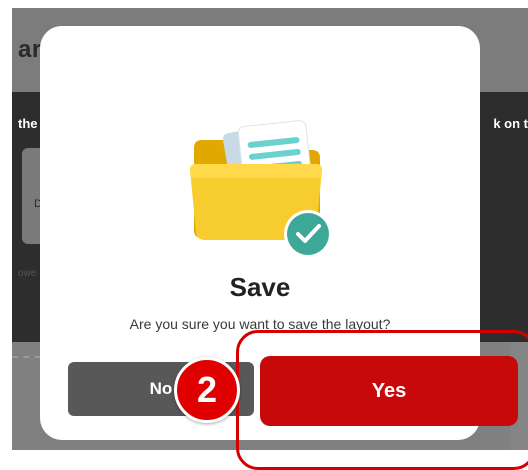 The height and width of the screenshot is (470, 528). What do you see at coordinates (260, 287) in the screenshot?
I see `dialog-title: Save` at bounding box center [260, 287].